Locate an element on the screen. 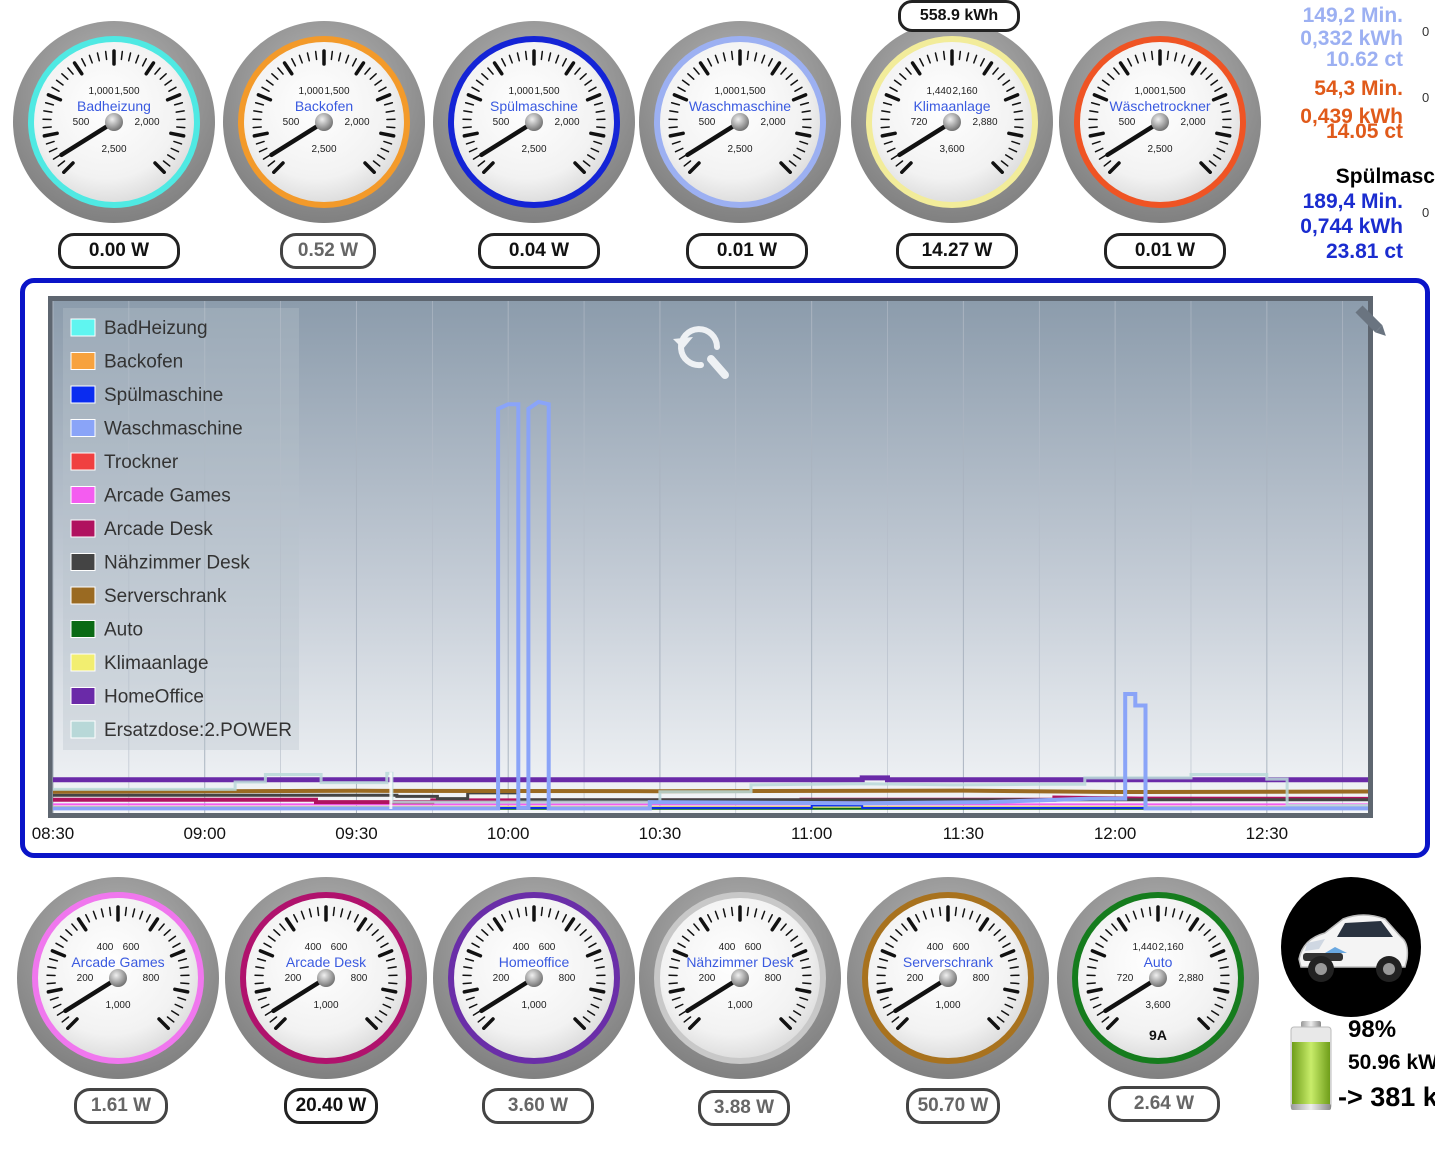  power-value-serverschrank: 50.70 W is located at coordinates (953, 1106).